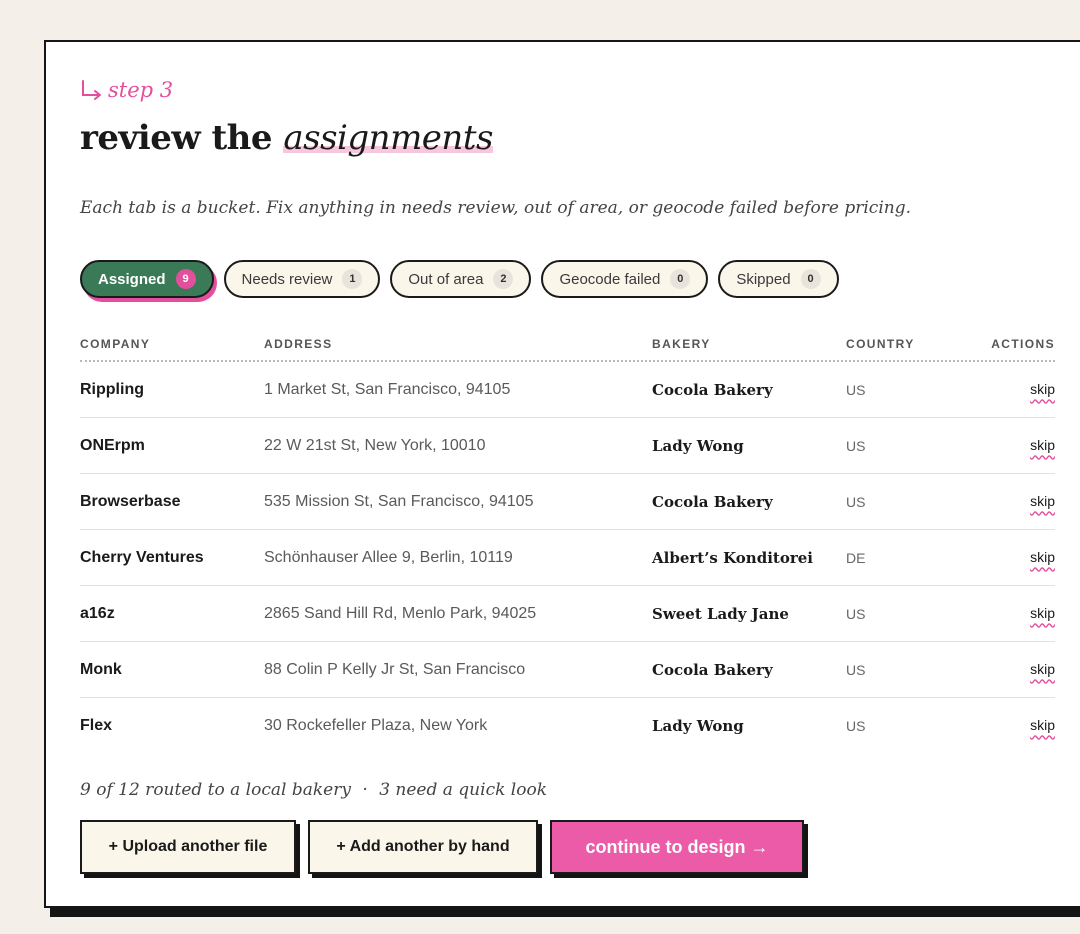  I want to click on count-badge: 1, so click(352, 279).